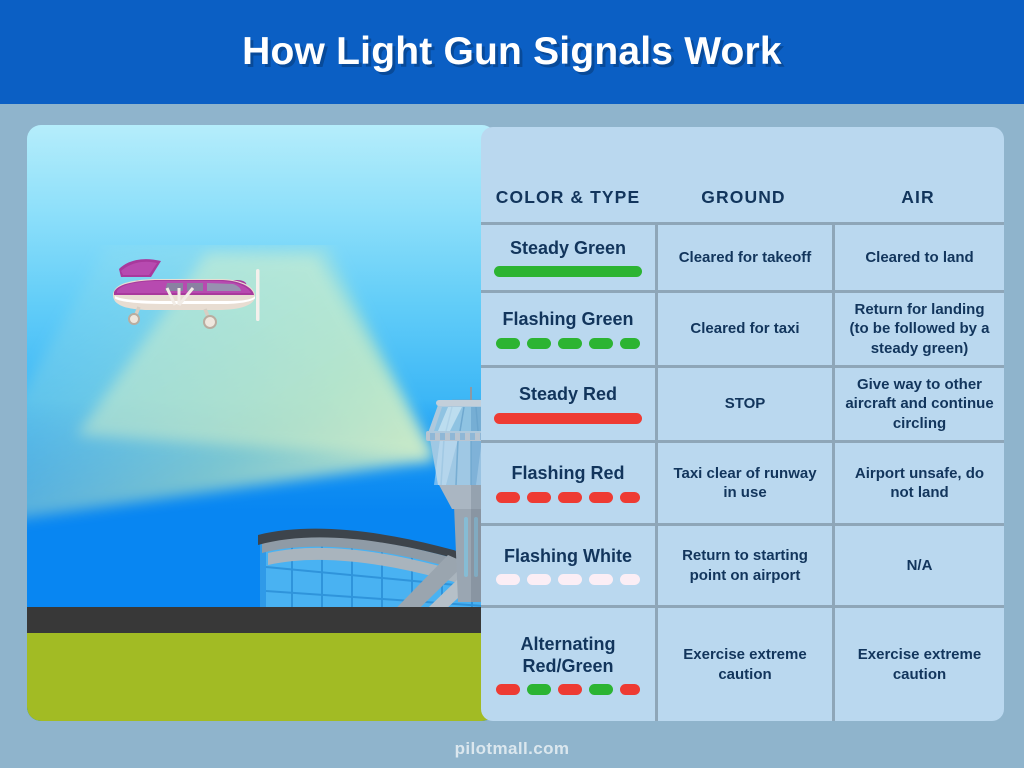 The height and width of the screenshot is (768, 1024). I want to click on column-header-color-type: COLOR & TYPE, so click(568, 197).